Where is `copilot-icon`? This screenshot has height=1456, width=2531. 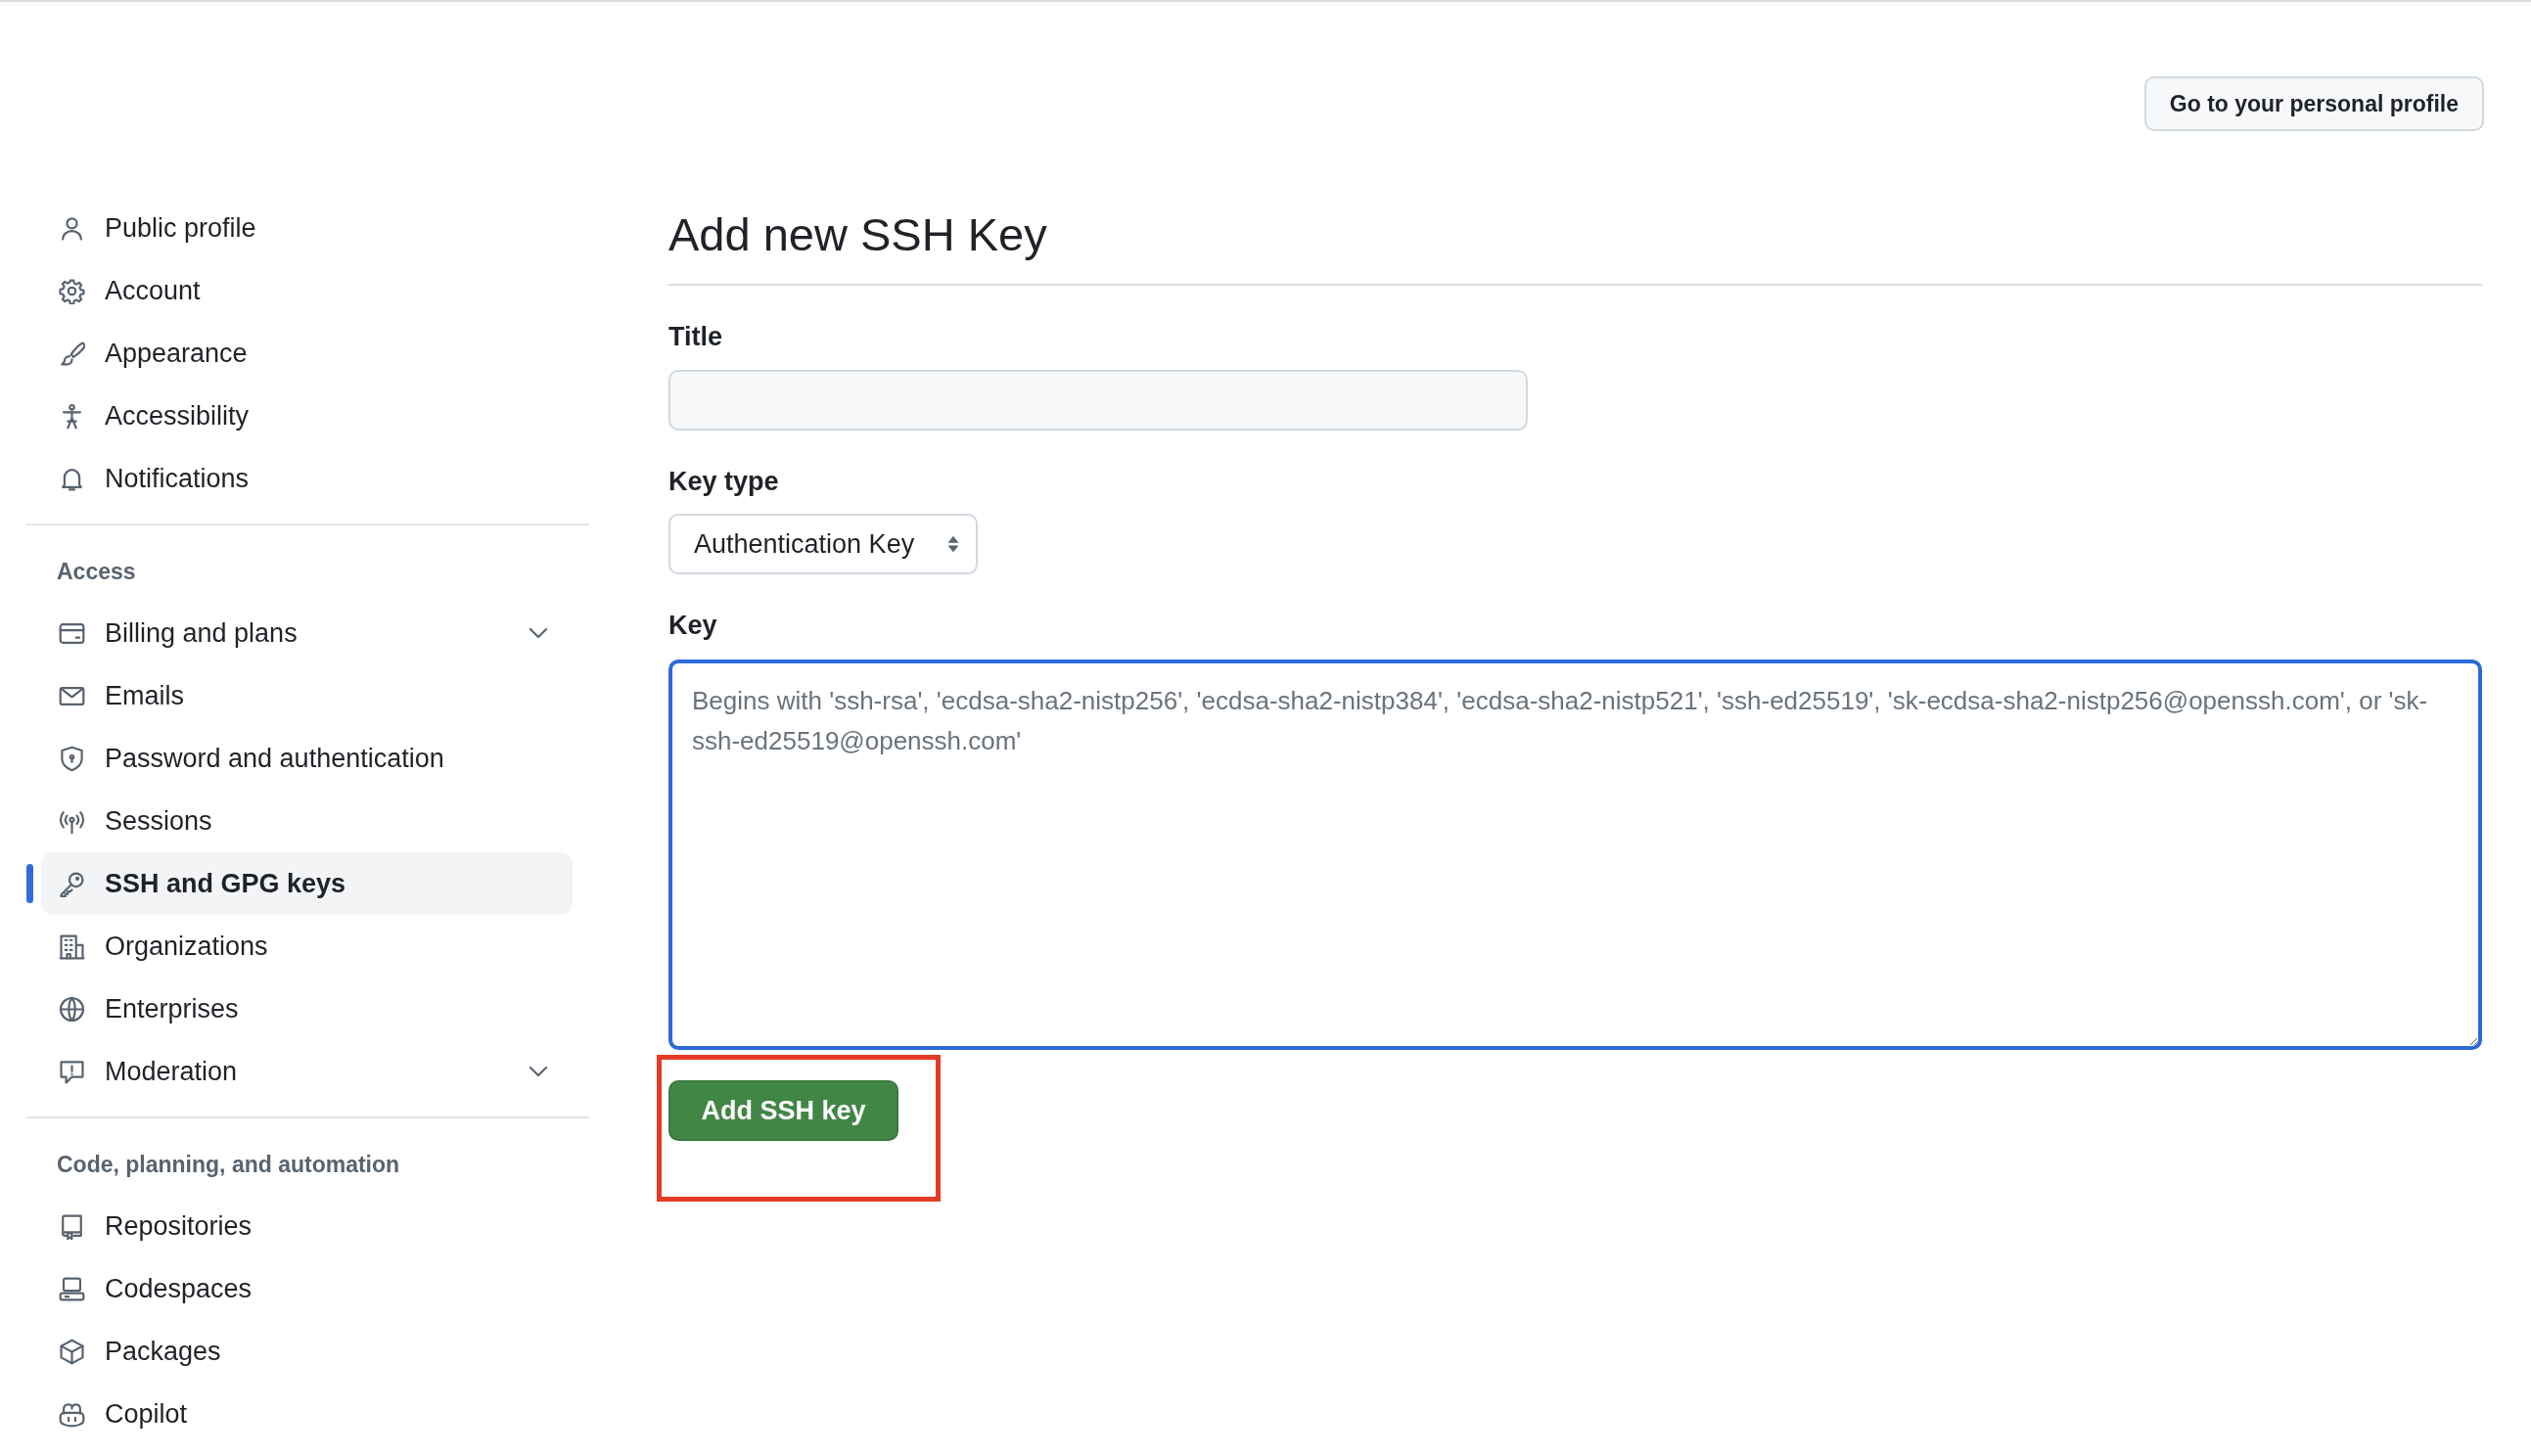
copilot-icon is located at coordinates (72, 1414).